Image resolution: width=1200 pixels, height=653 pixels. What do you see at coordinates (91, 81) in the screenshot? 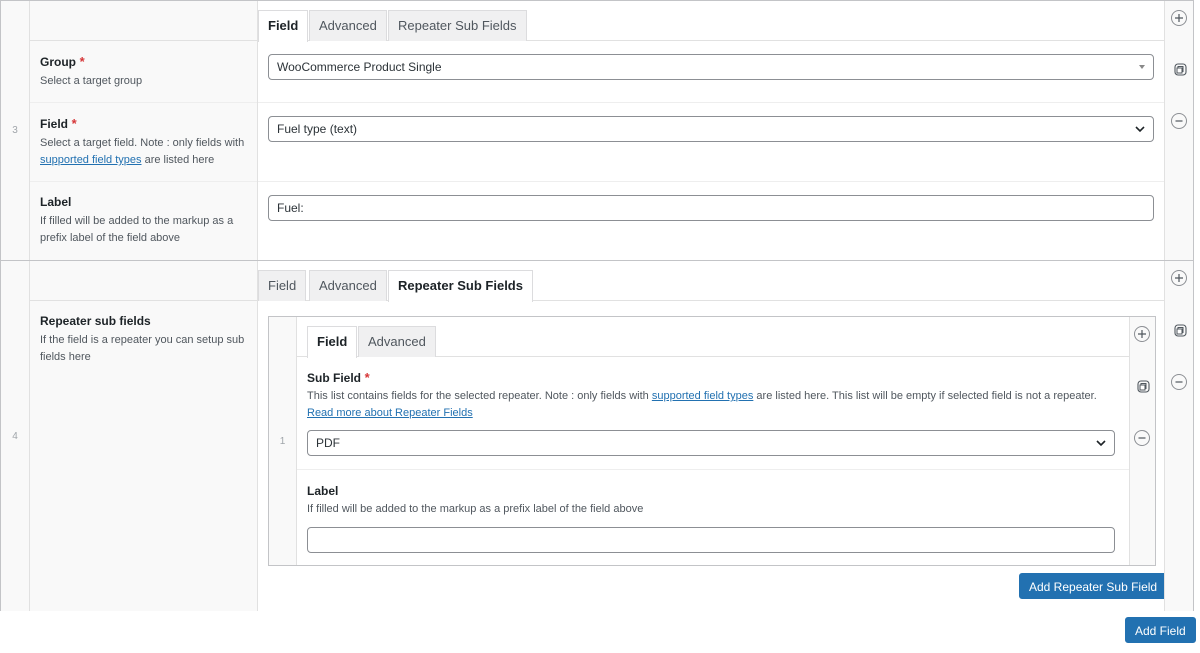
I see `group-description: Select a target group` at bounding box center [91, 81].